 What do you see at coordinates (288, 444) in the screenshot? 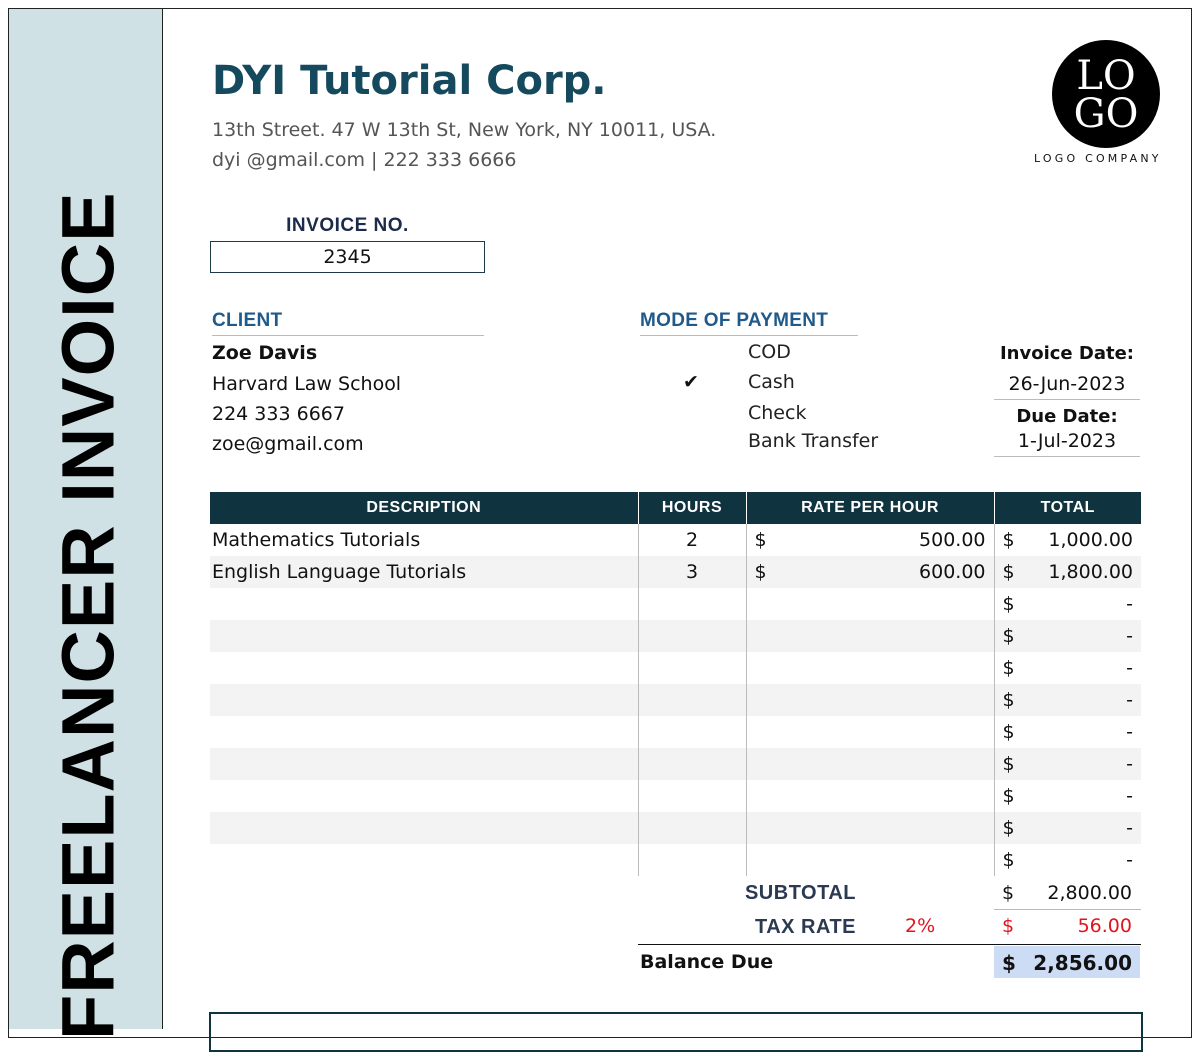
I see `client-email: zoe@gmail.com` at bounding box center [288, 444].